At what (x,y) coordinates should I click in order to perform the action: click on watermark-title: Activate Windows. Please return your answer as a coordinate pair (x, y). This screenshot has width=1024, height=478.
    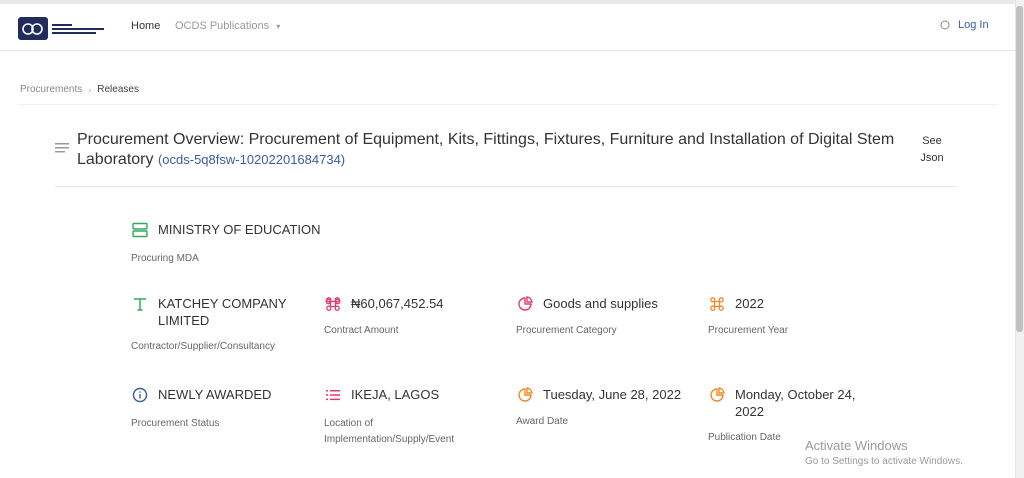
    Looking at the image, I should click on (856, 445).